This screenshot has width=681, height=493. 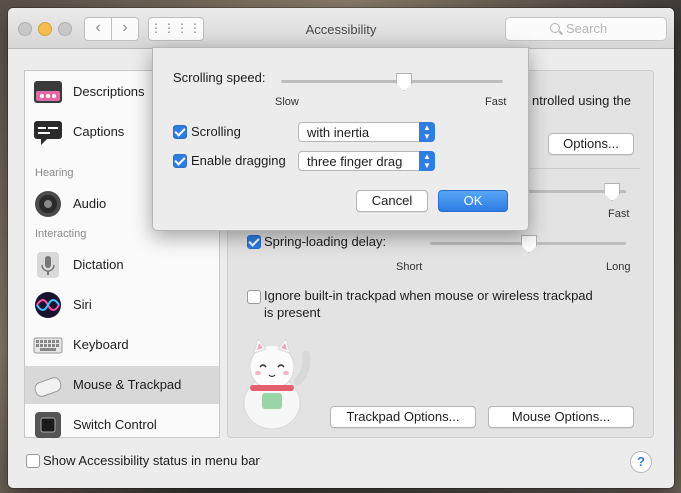 I want to click on sidebar-item-label: Switch Control, so click(x=115, y=424).